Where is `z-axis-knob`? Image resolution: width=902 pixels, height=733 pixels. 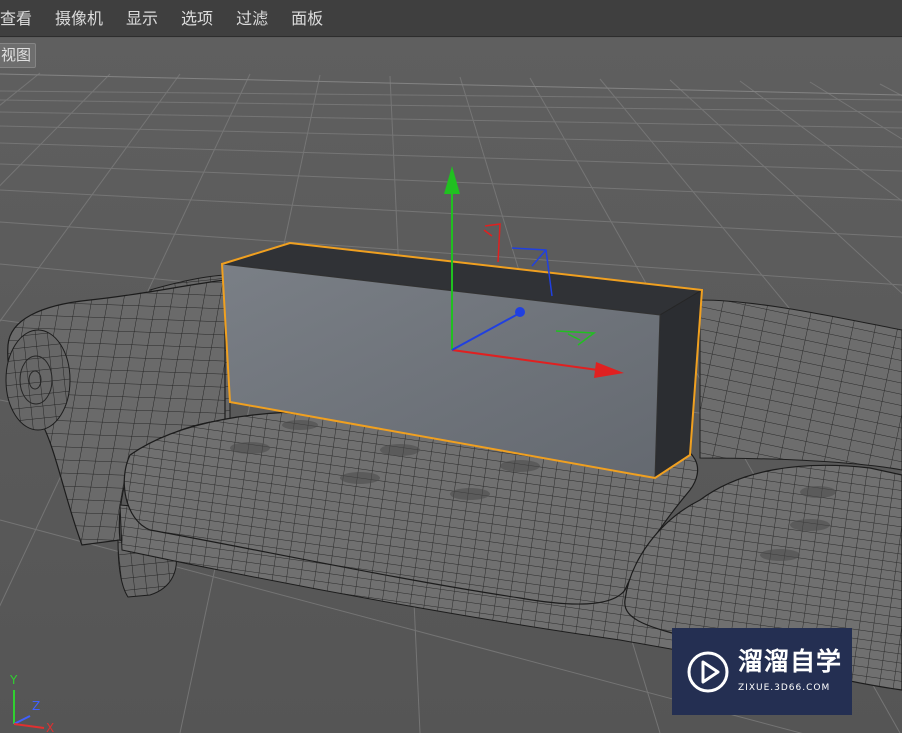
z-axis-knob is located at coordinates (520, 312).